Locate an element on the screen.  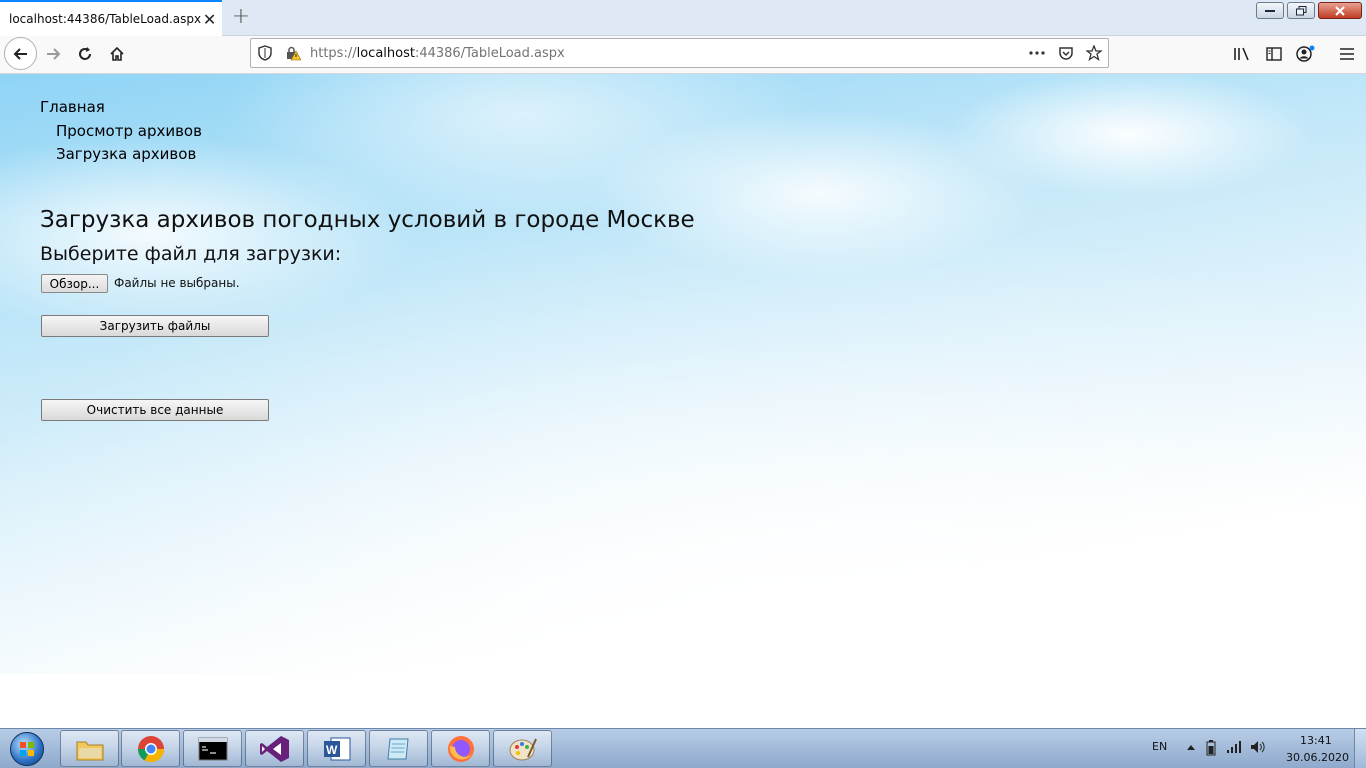
file-status-text: Файлы не выбраны. is located at coordinates (177, 283).